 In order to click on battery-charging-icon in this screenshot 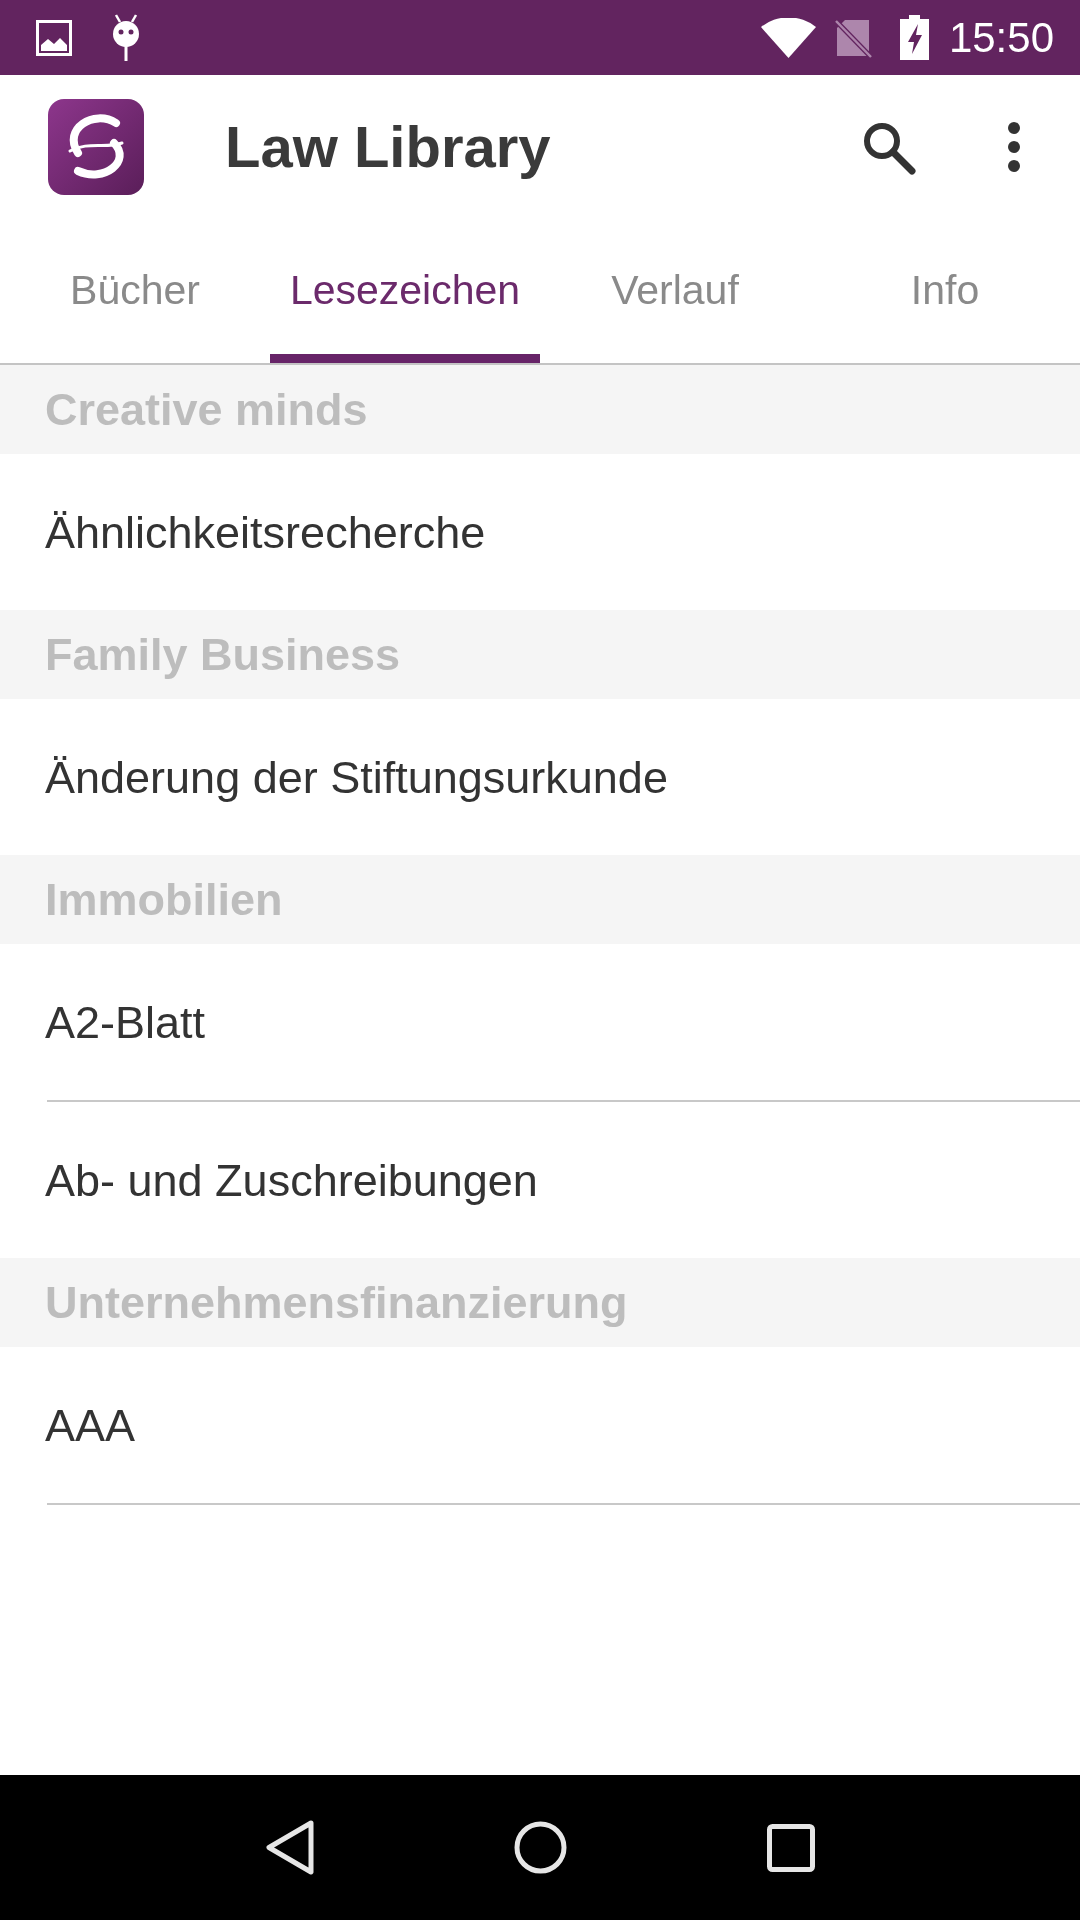, I will do `click(914, 37)`.